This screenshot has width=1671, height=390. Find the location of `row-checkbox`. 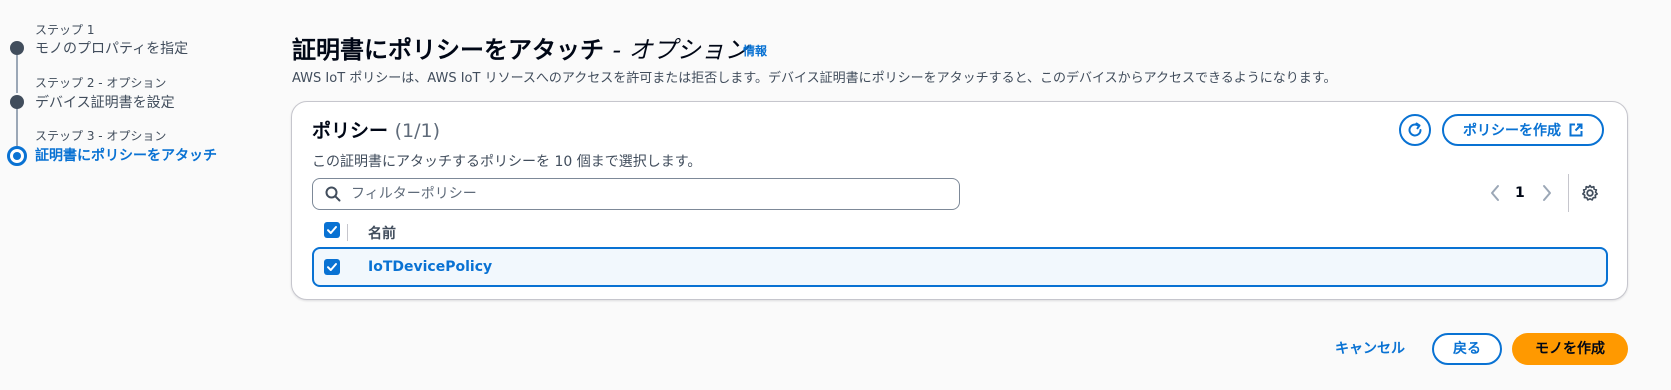

row-checkbox is located at coordinates (332, 267).